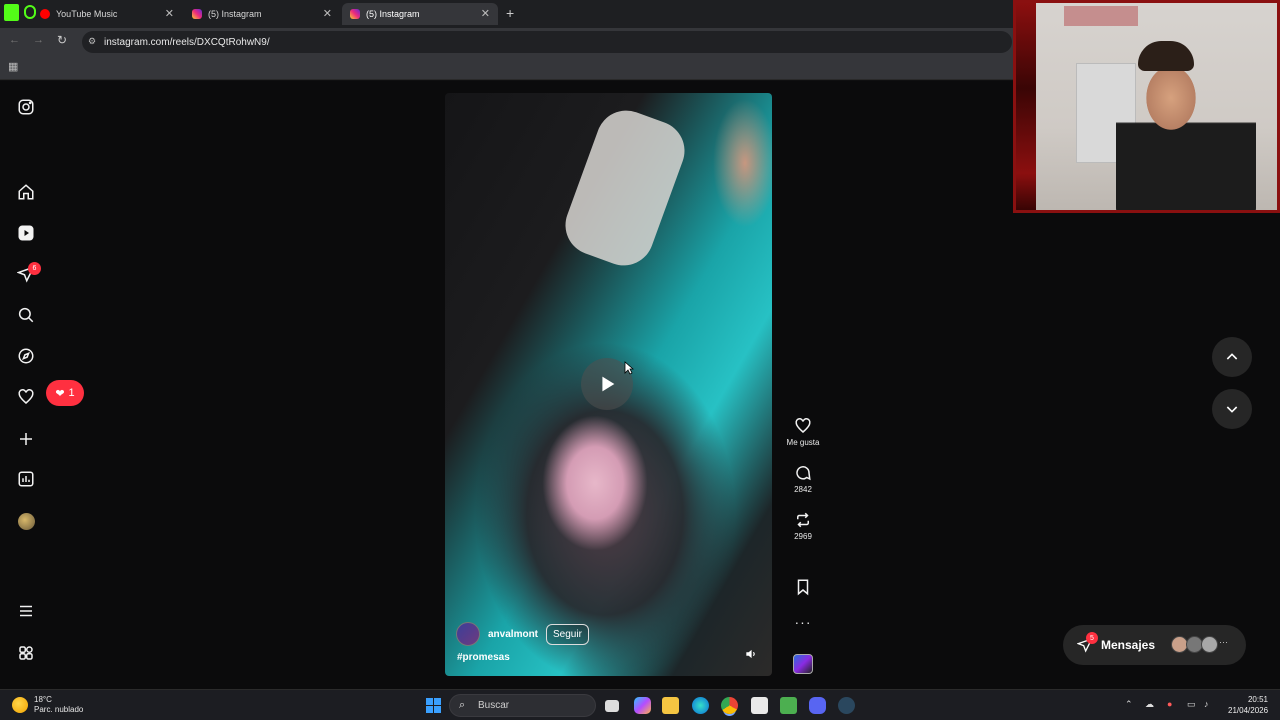 The width and height of the screenshot is (1280, 720). Describe the element at coordinates (1257, 699) in the screenshot. I see `time: 20:51` at that location.